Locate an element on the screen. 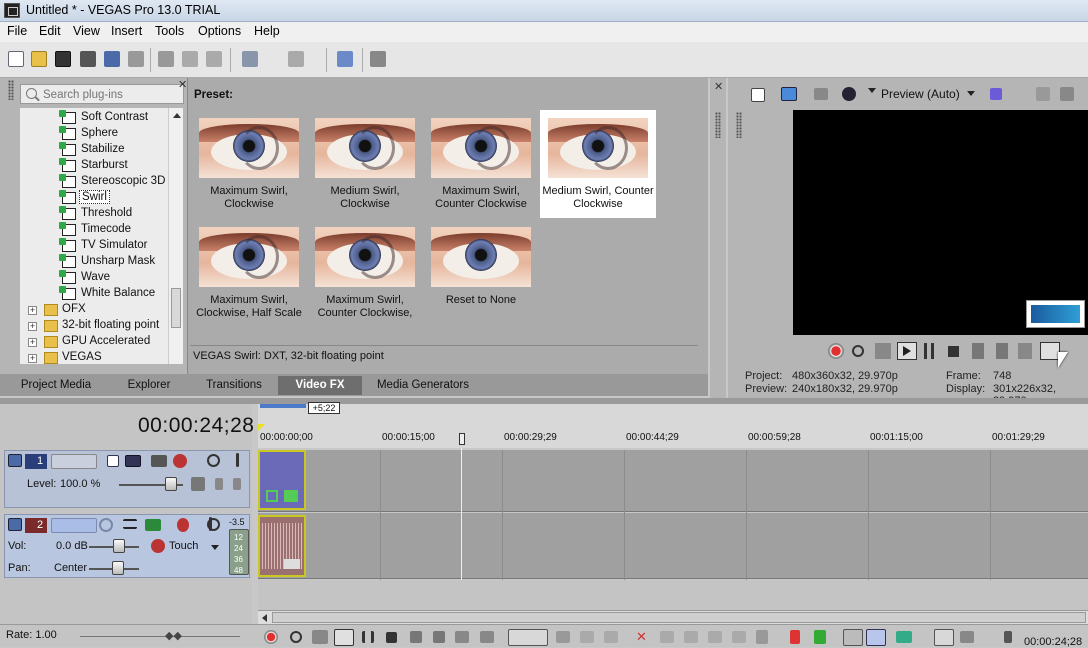  compositing-mode-icon is located at coordinates (113, 461).